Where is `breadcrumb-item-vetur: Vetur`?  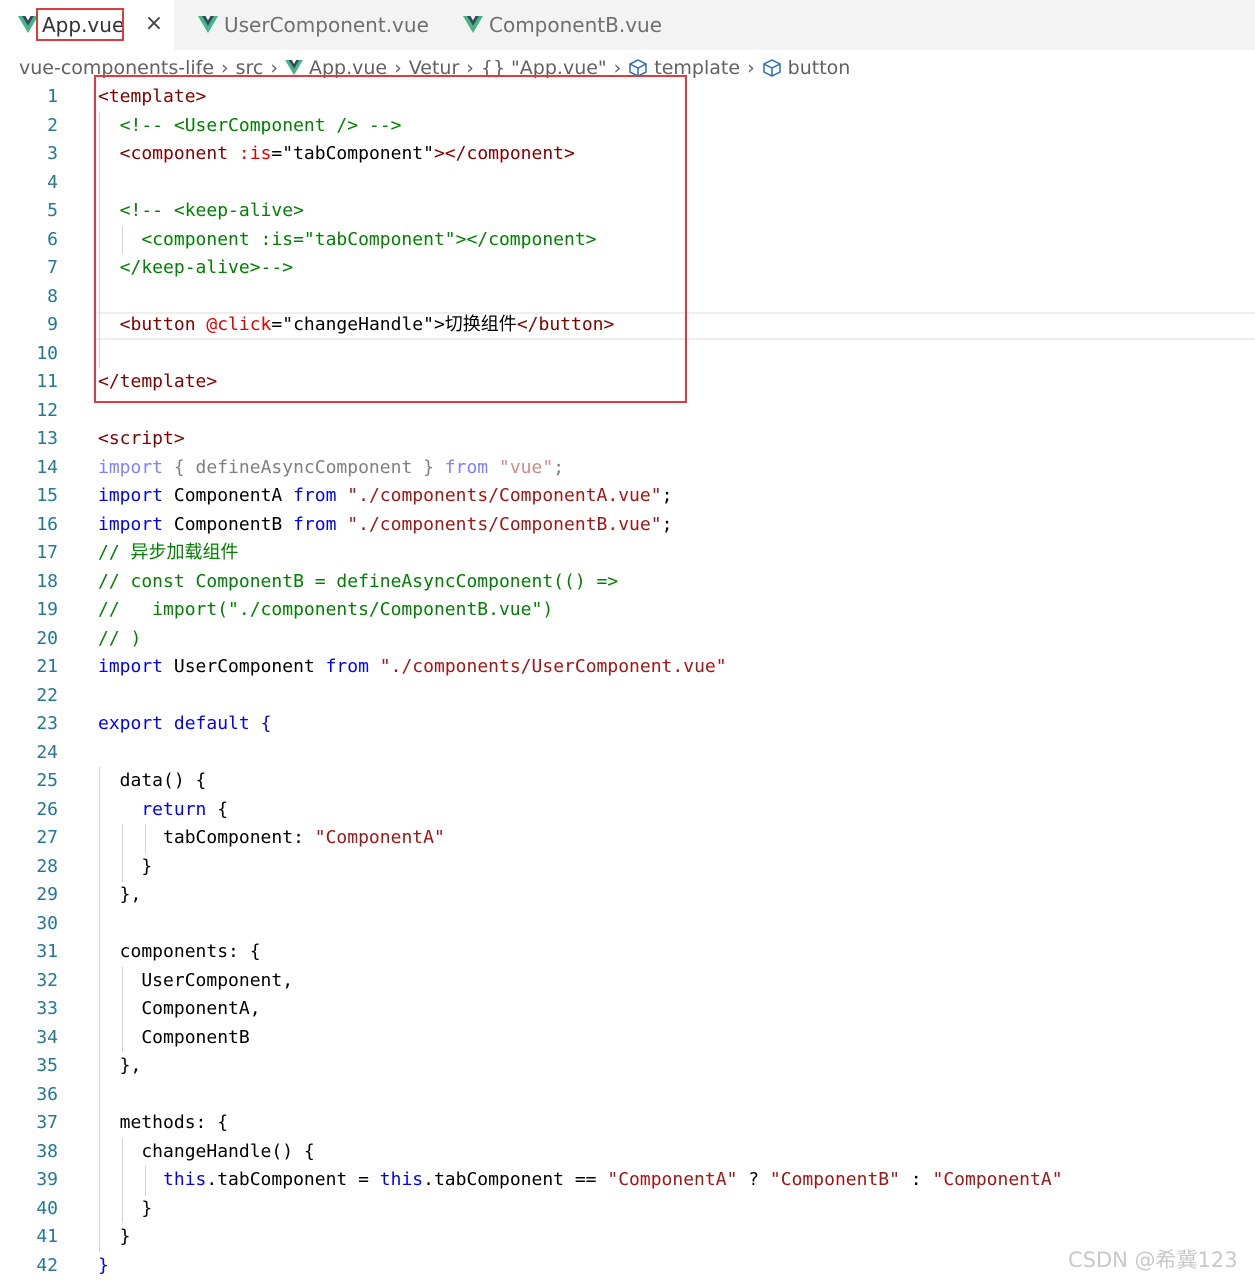 breadcrumb-item-vetur: Vetur is located at coordinates (434, 68).